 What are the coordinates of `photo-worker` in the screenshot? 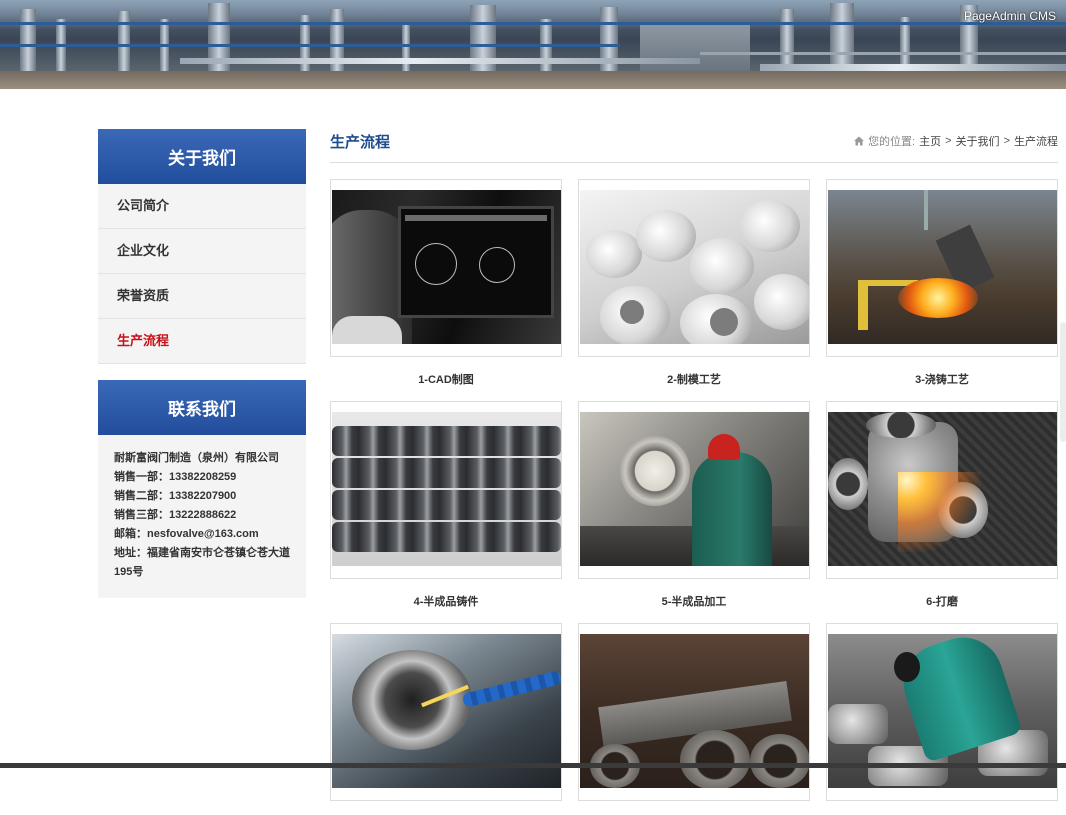 It's located at (732, 509).